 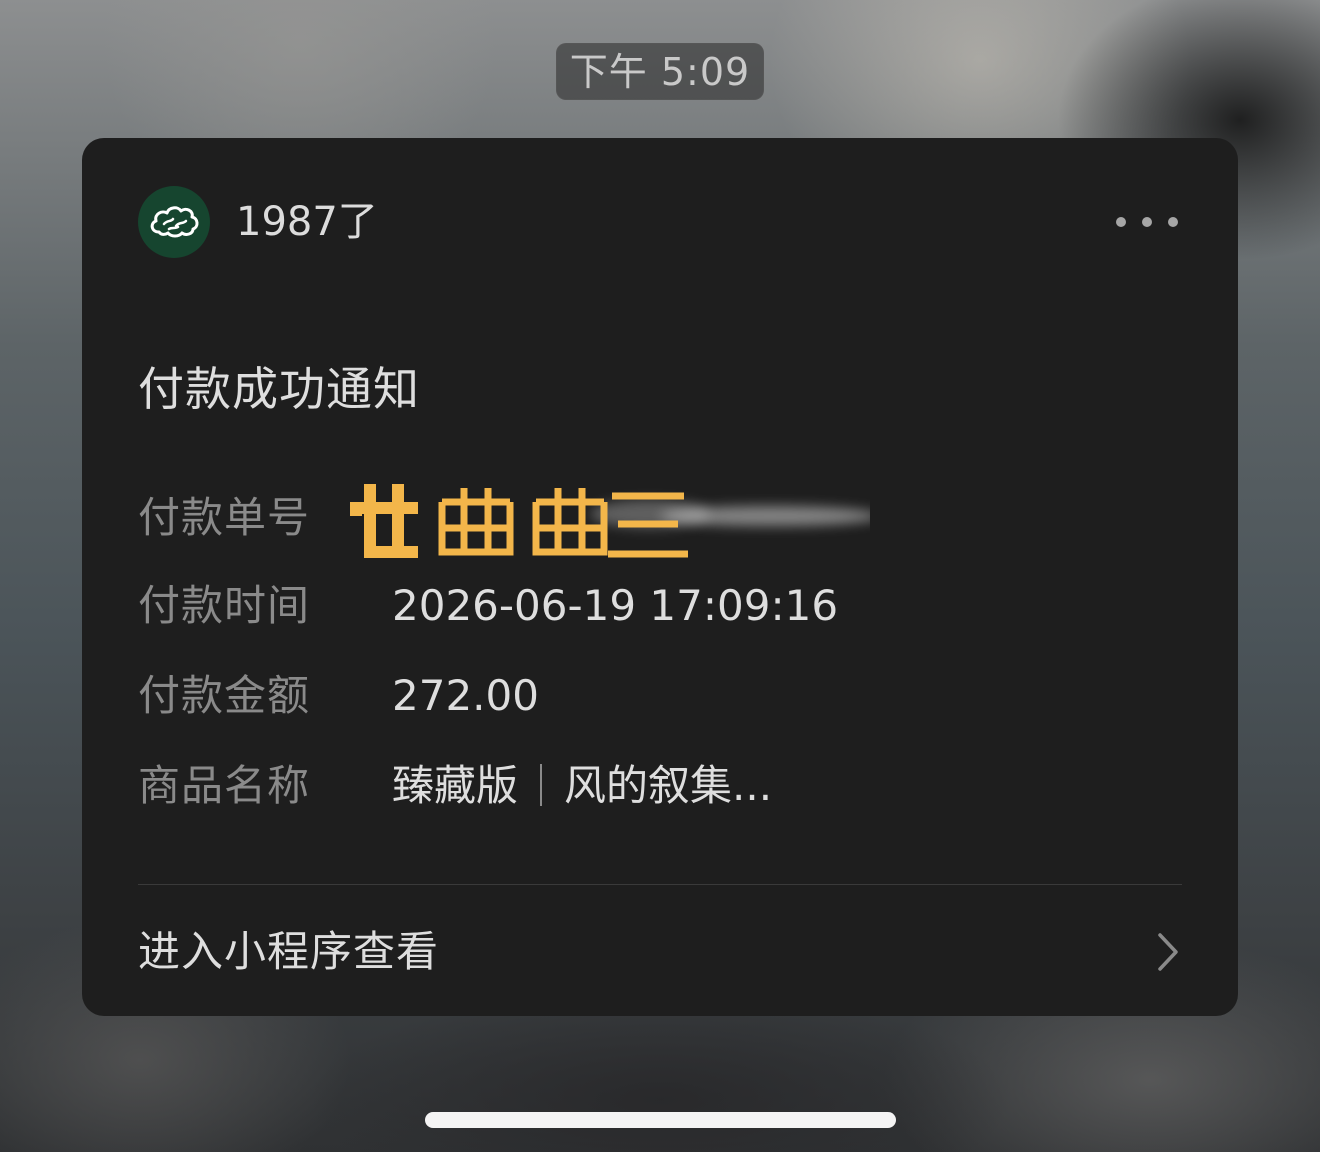 I want to click on payment-amount-value: 272.00, so click(x=465, y=695).